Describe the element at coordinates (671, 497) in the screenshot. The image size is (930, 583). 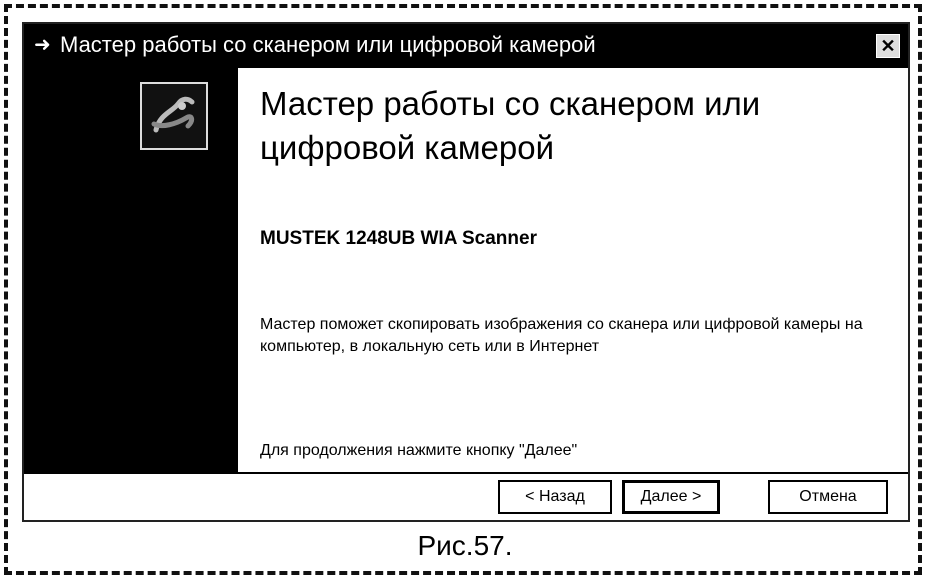
I see `next-button: Далее >` at that location.